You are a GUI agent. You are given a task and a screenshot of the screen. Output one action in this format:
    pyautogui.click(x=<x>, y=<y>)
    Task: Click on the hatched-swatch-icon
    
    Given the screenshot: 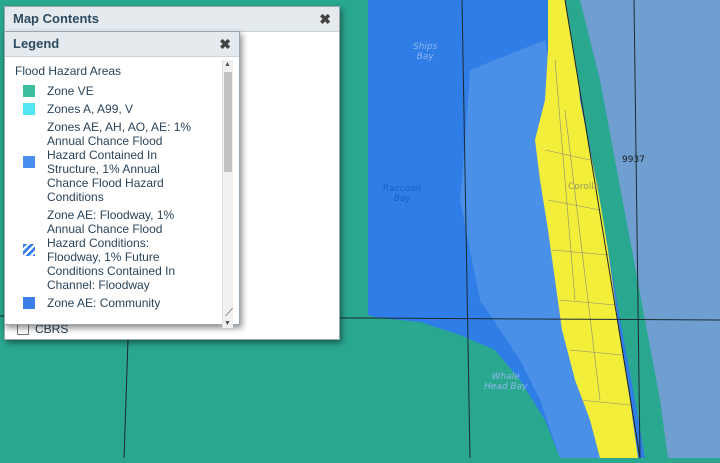 What is the action you would take?
    pyautogui.click(x=29, y=250)
    